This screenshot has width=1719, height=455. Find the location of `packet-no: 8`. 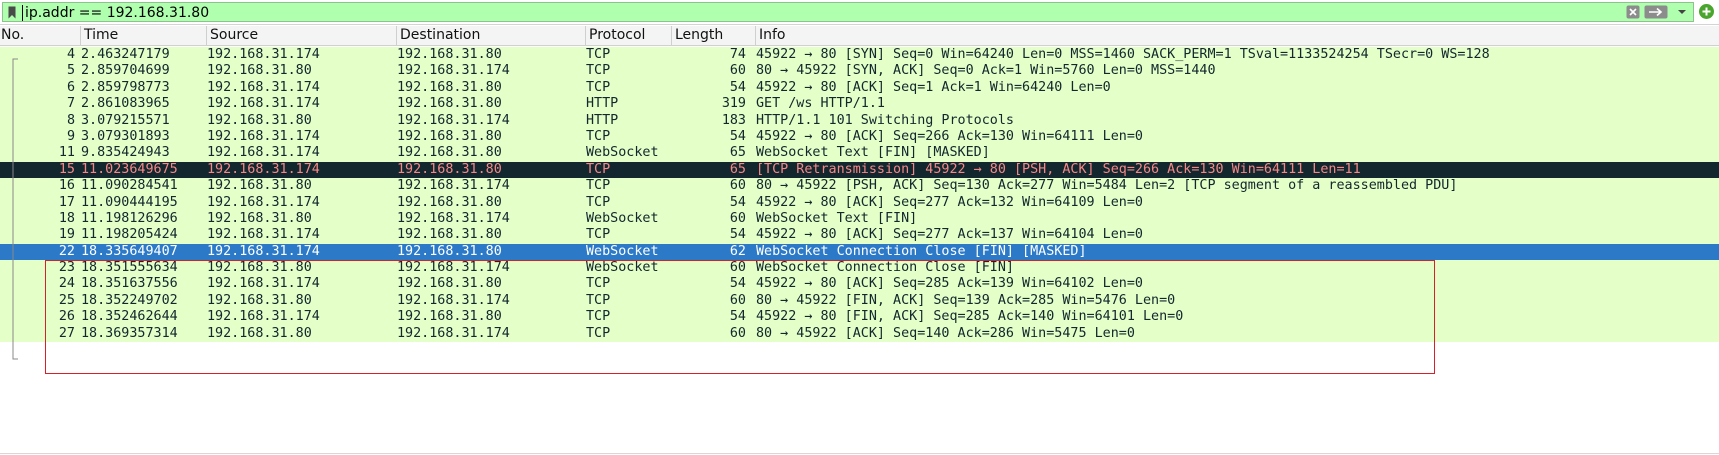

packet-no: 8 is located at coordinates (70, 120).